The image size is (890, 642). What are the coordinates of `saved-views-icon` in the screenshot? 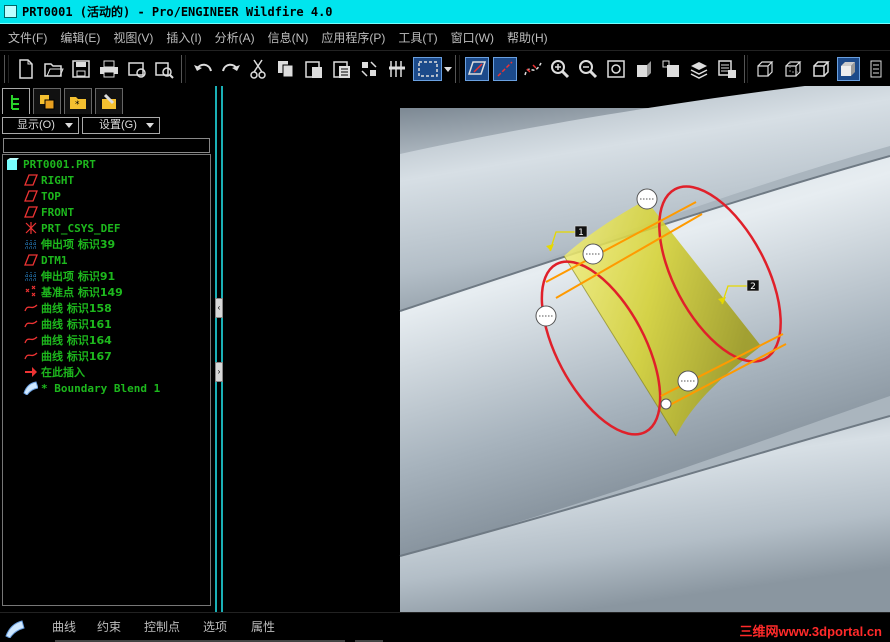 It's located at (671, 69).